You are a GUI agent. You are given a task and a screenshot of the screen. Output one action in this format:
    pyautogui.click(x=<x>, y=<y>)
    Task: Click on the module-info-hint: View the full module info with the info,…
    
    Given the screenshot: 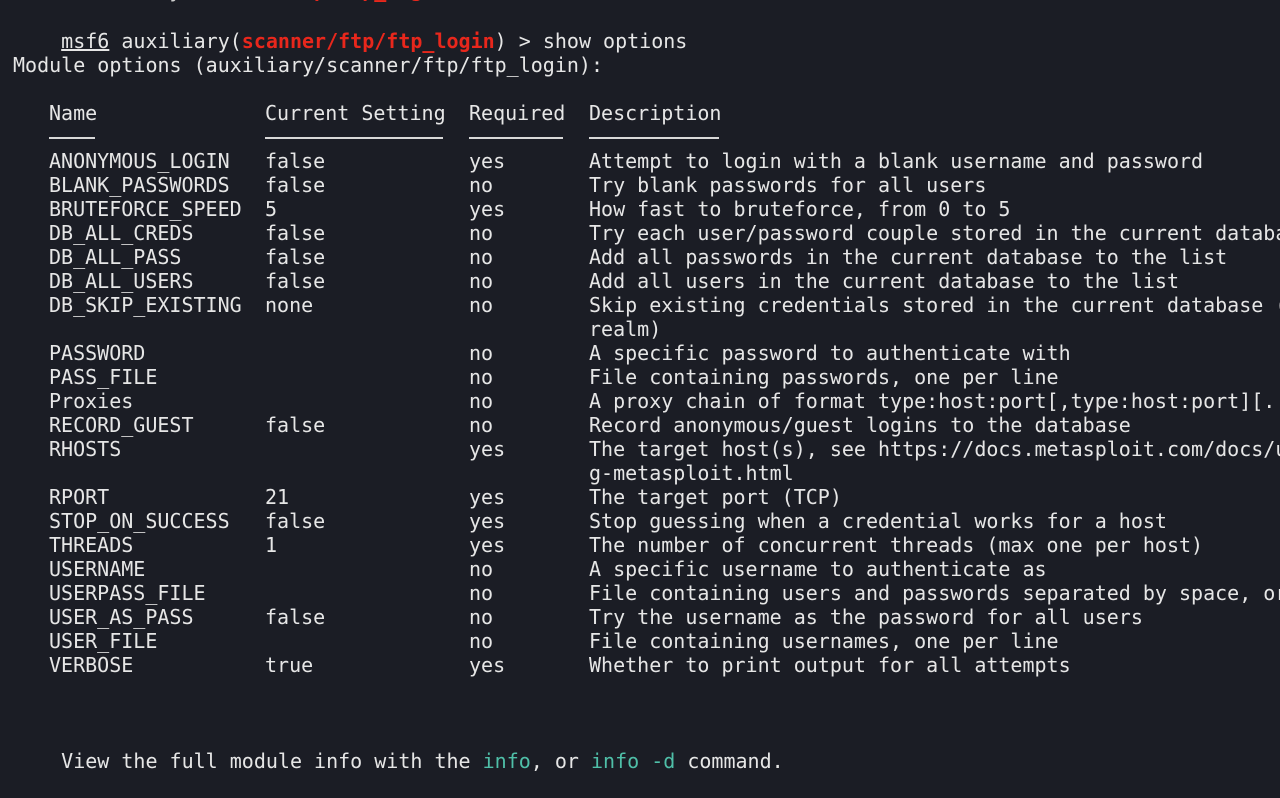 What is the action you would take?
    pyautogui.click(x=422, y=761)
    